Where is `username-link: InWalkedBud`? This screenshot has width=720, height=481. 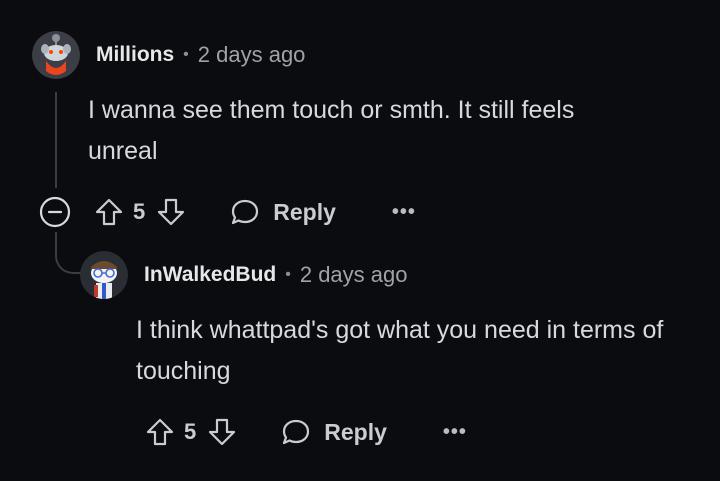
username-link: InWalkedBud is located at coordinates (210, 275).